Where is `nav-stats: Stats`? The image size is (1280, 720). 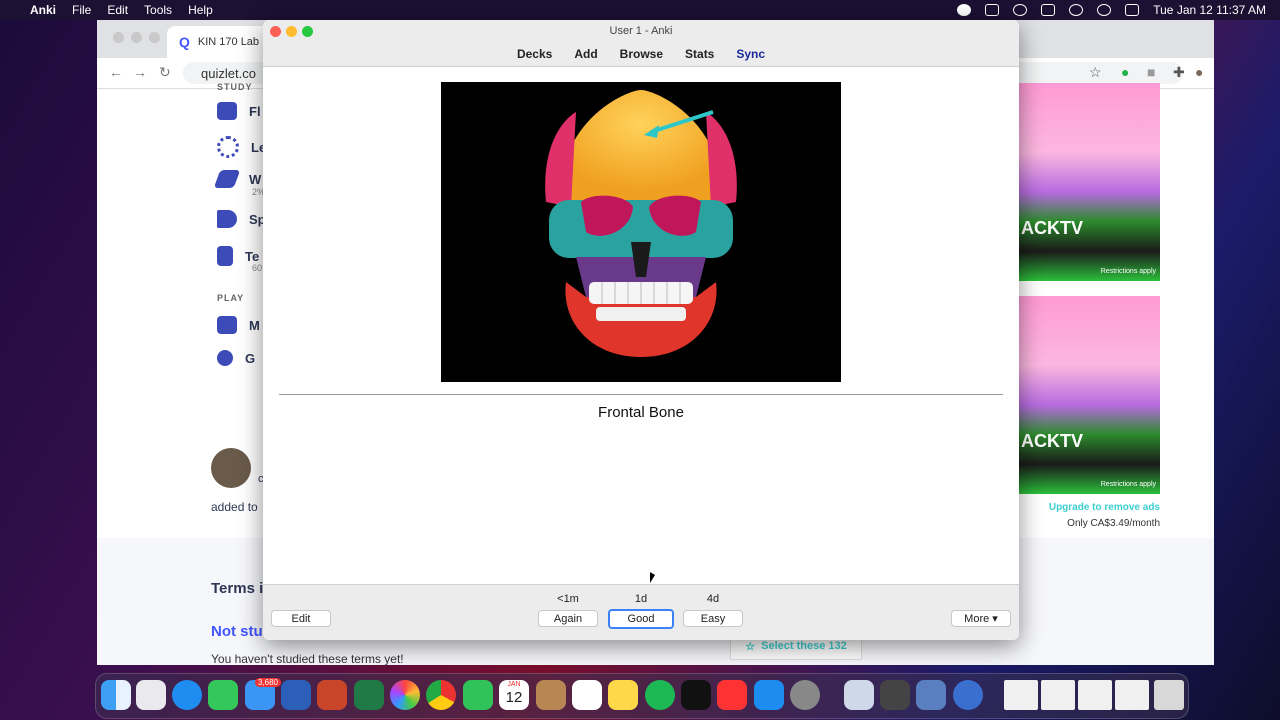
nav-stats: Stats is located at coordinates (699, 54).